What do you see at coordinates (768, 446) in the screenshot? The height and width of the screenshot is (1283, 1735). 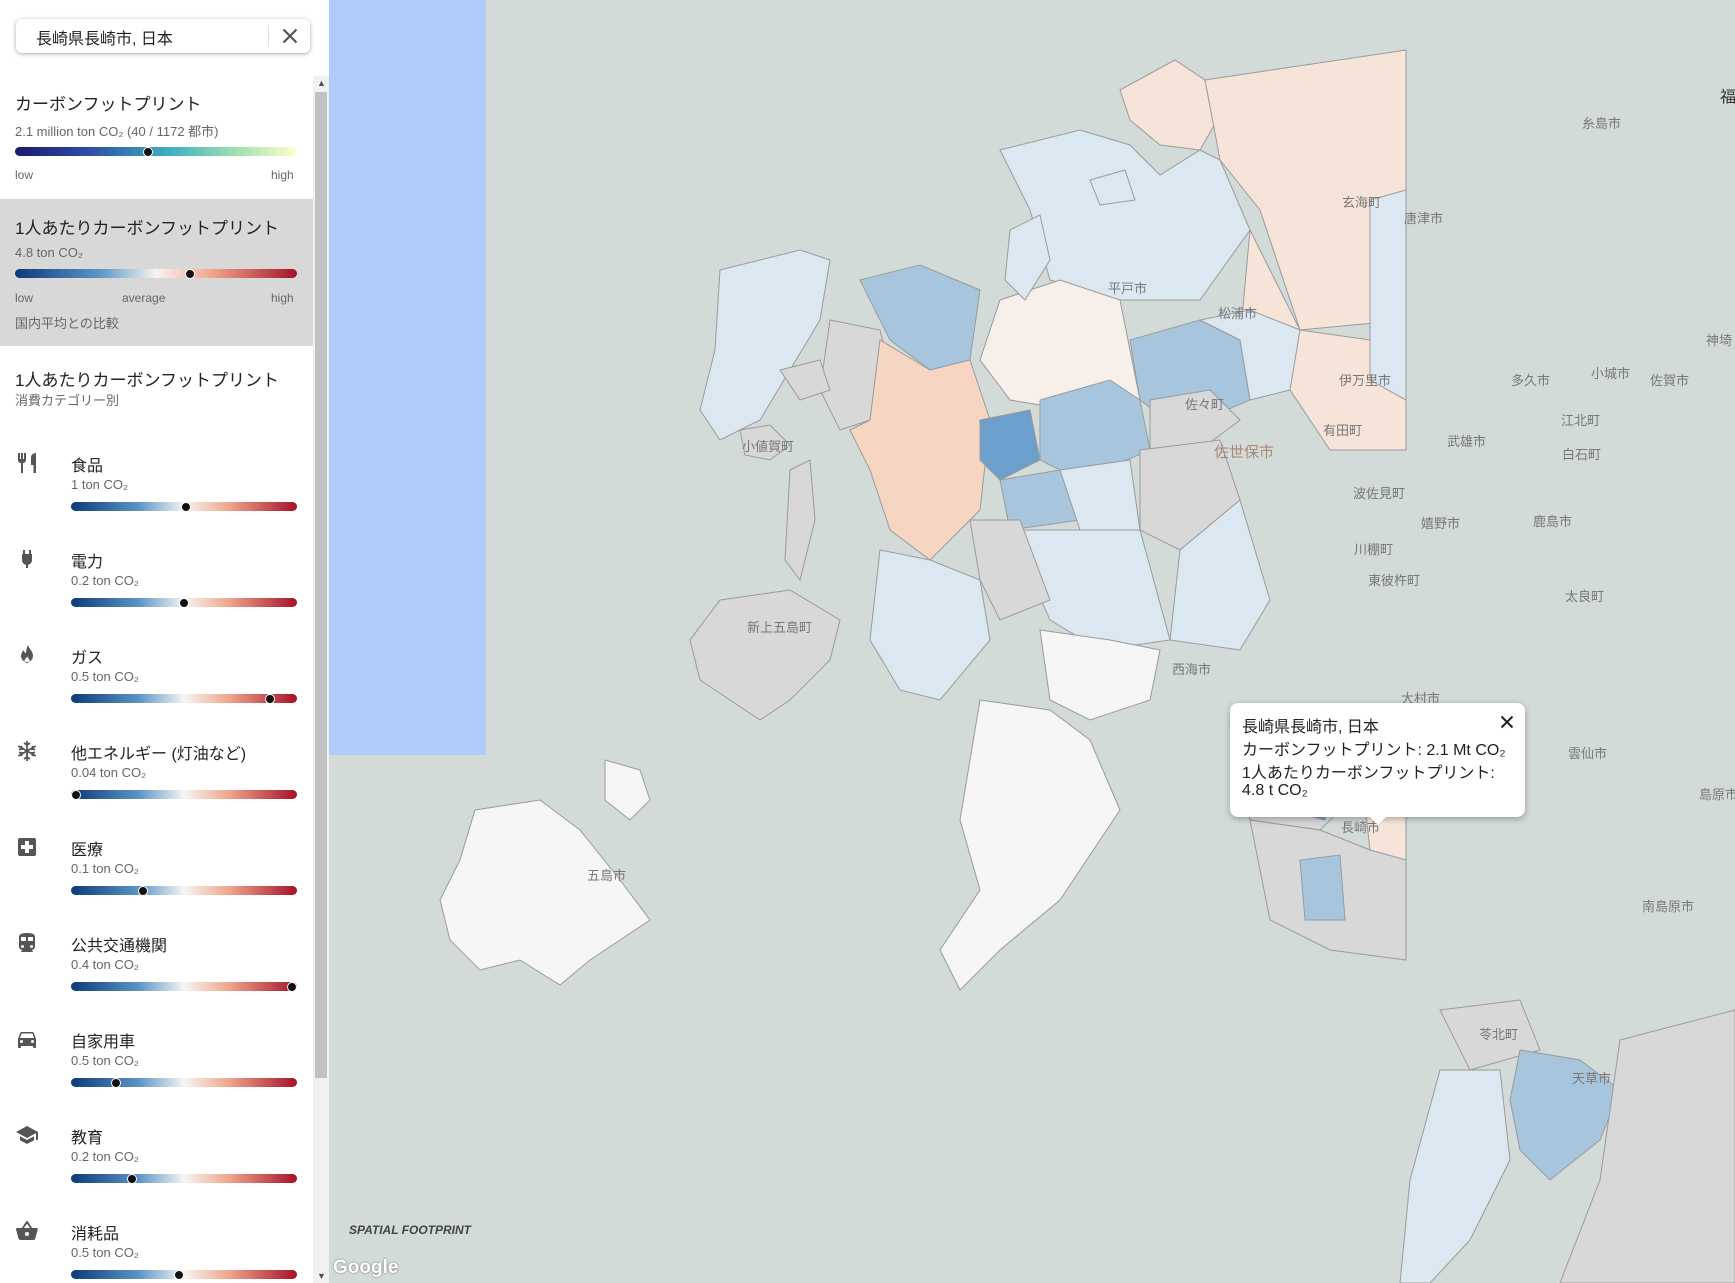 I see `place-label: 小値賀町` at bounding box center [768, 446].